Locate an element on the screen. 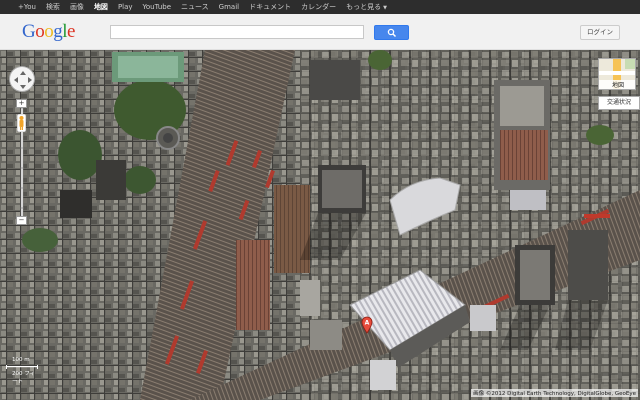 This screenshot has width=640, height=400. nav-more-label: もっと見る is located at coordinates (364, 6).